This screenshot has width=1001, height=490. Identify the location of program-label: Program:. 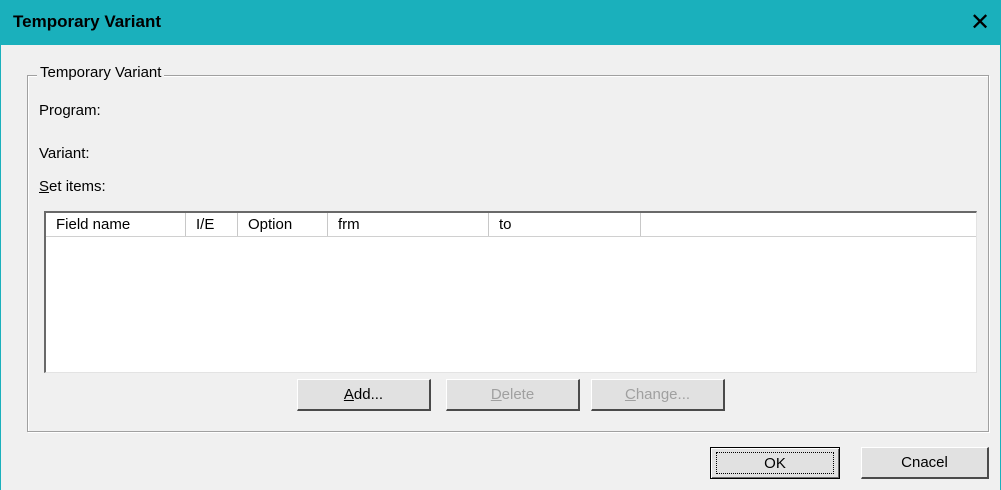
(70, 110).